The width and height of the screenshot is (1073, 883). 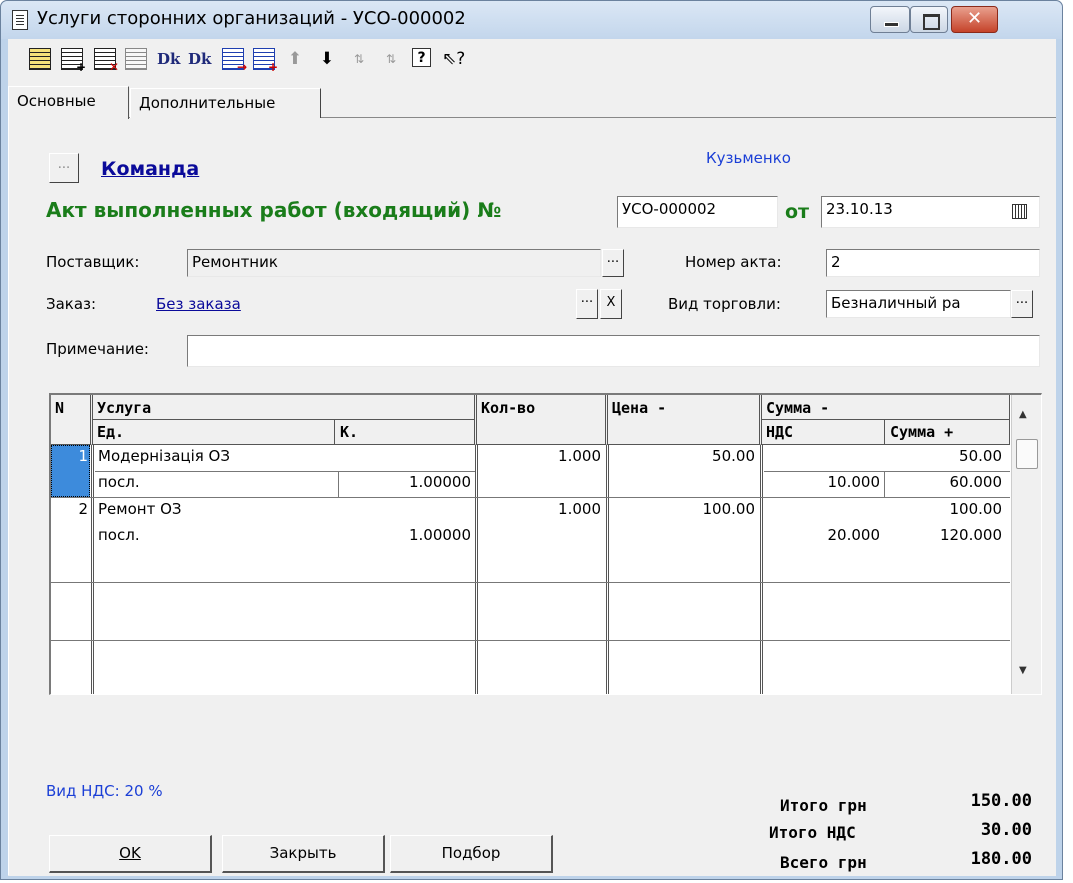 I want to click on dk-doc-icon: Dk, so click(x=168, y=59).